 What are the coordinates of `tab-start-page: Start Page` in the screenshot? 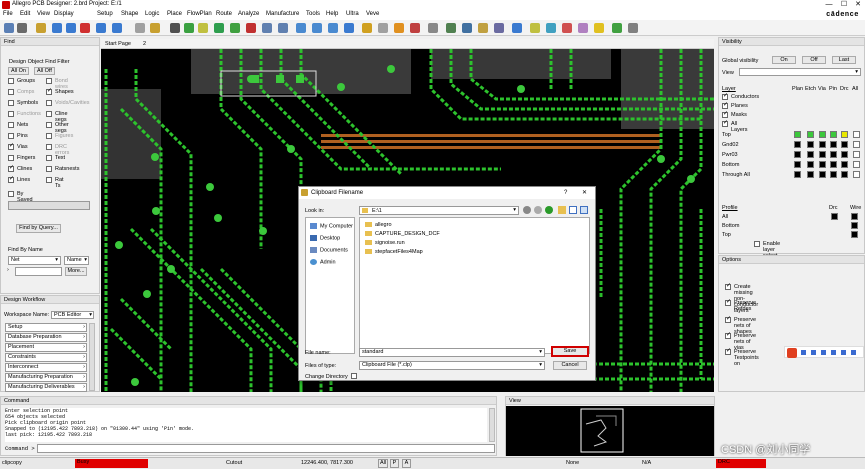 It's located at (118, 44).